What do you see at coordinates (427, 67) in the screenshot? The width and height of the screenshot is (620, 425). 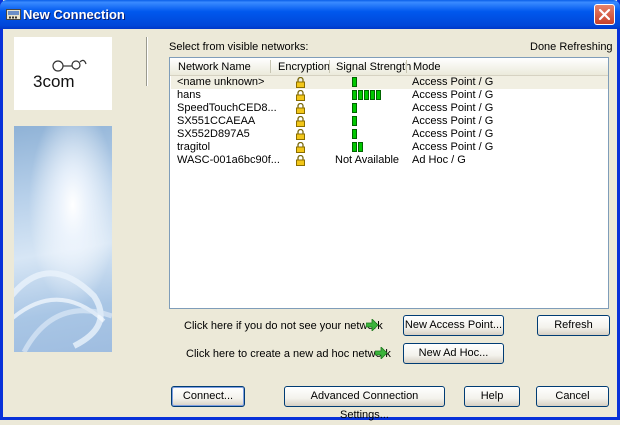 I see `column-mode: Mode` at bounding box center [427, 67].